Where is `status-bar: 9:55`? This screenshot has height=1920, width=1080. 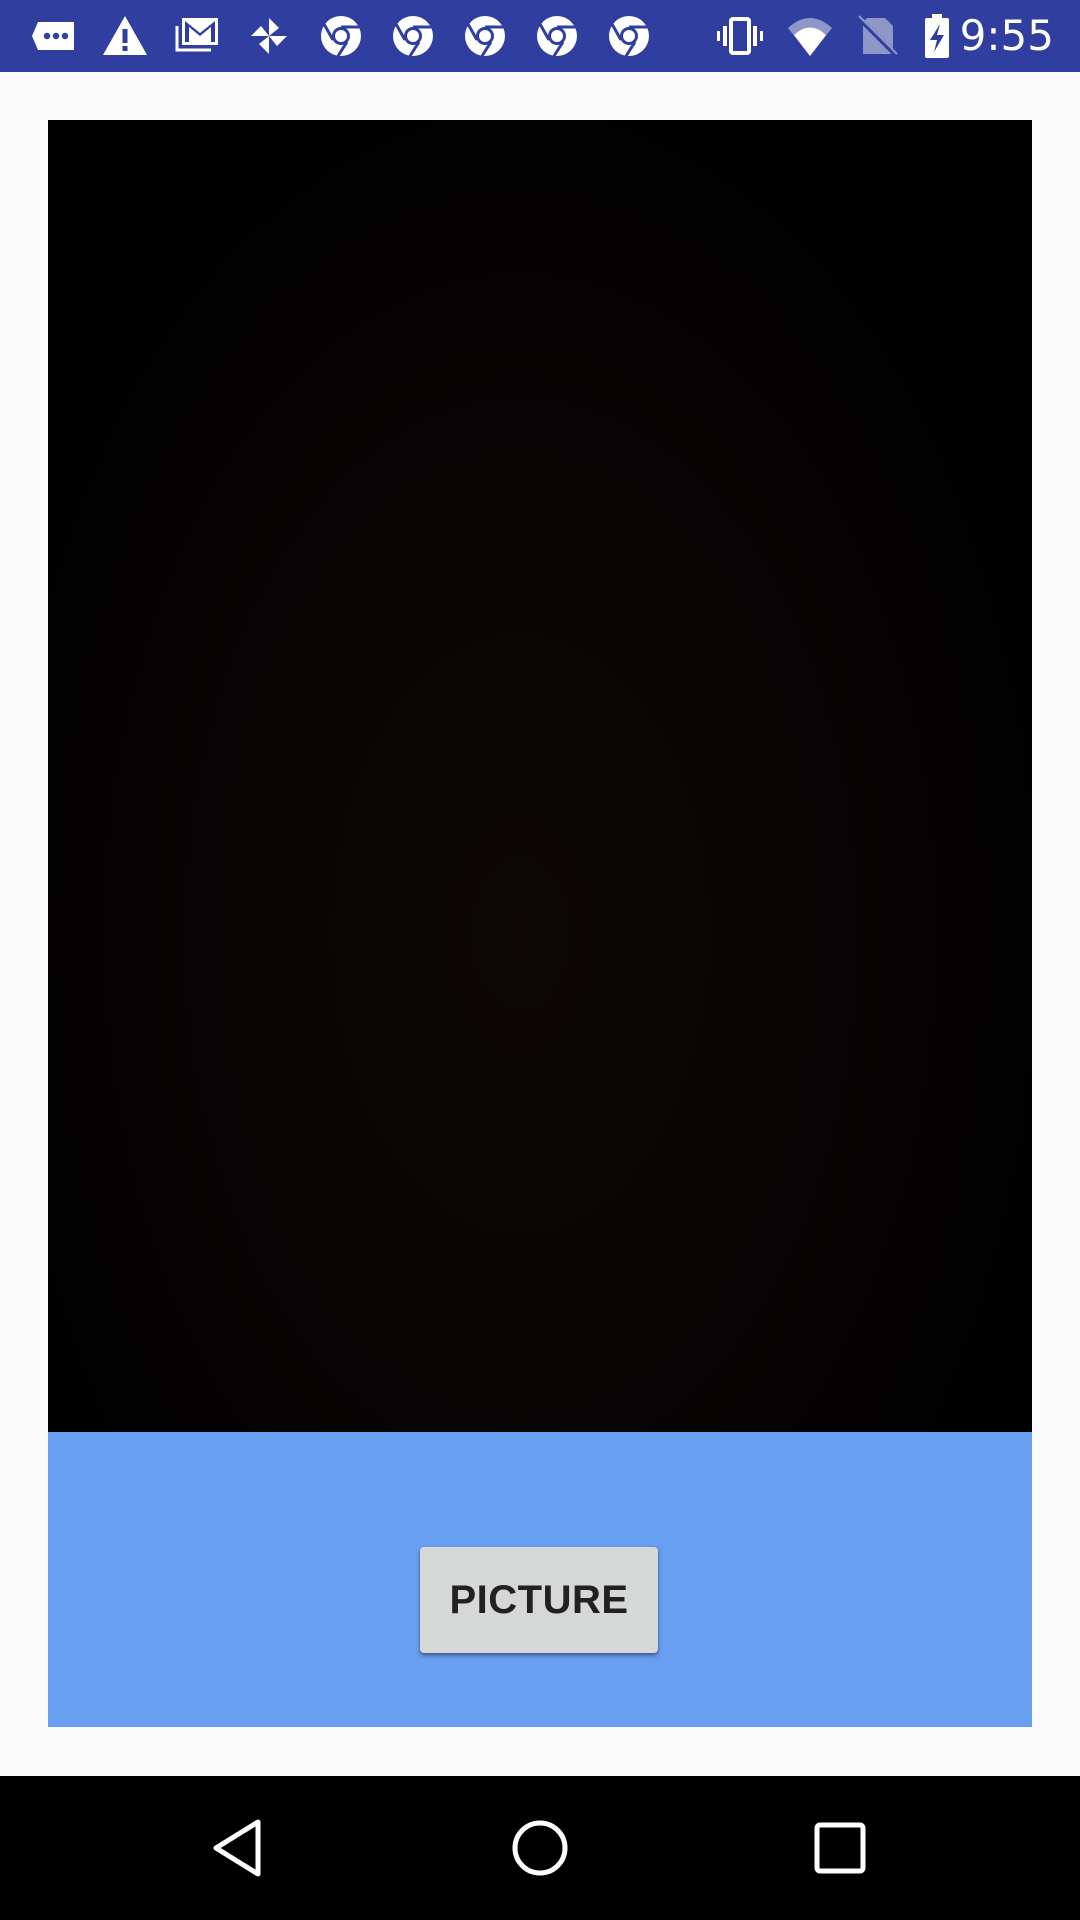 status-bar: 9:55 is located at coordinates (540, 36).